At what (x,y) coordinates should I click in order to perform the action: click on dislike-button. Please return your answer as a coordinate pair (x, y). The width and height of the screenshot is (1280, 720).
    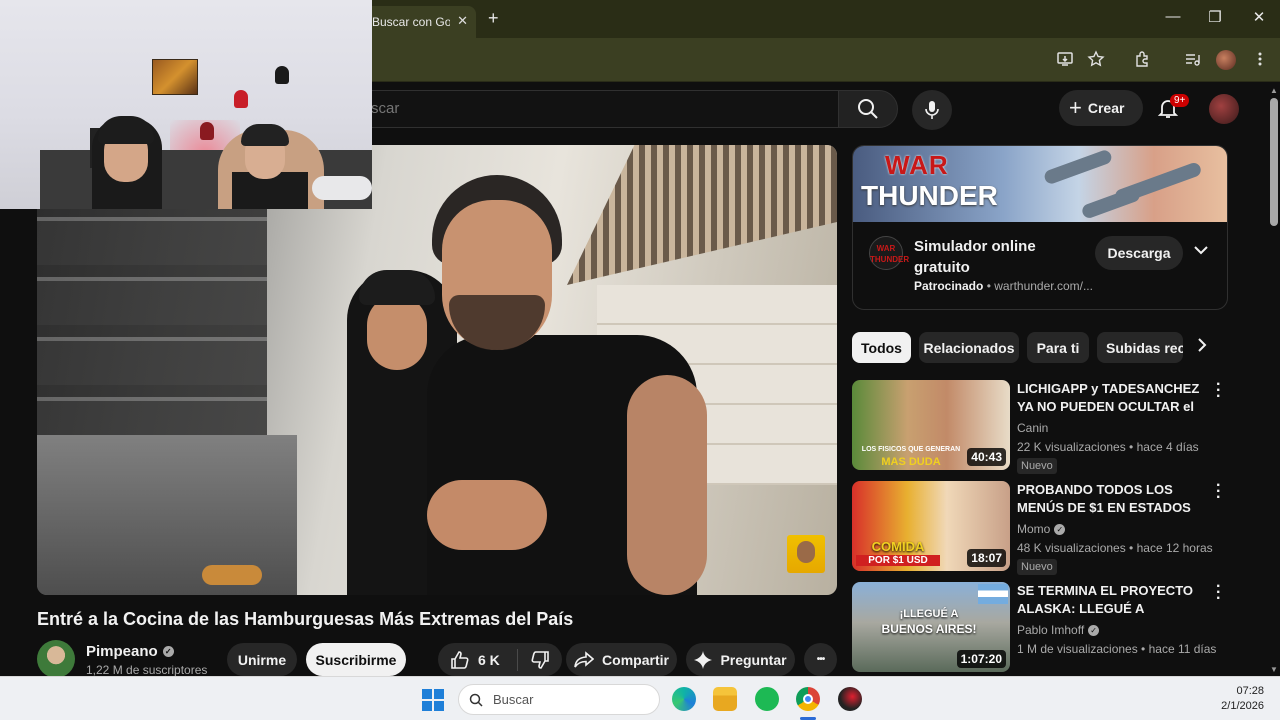
    Looking at the image, I should click on (540, 660).